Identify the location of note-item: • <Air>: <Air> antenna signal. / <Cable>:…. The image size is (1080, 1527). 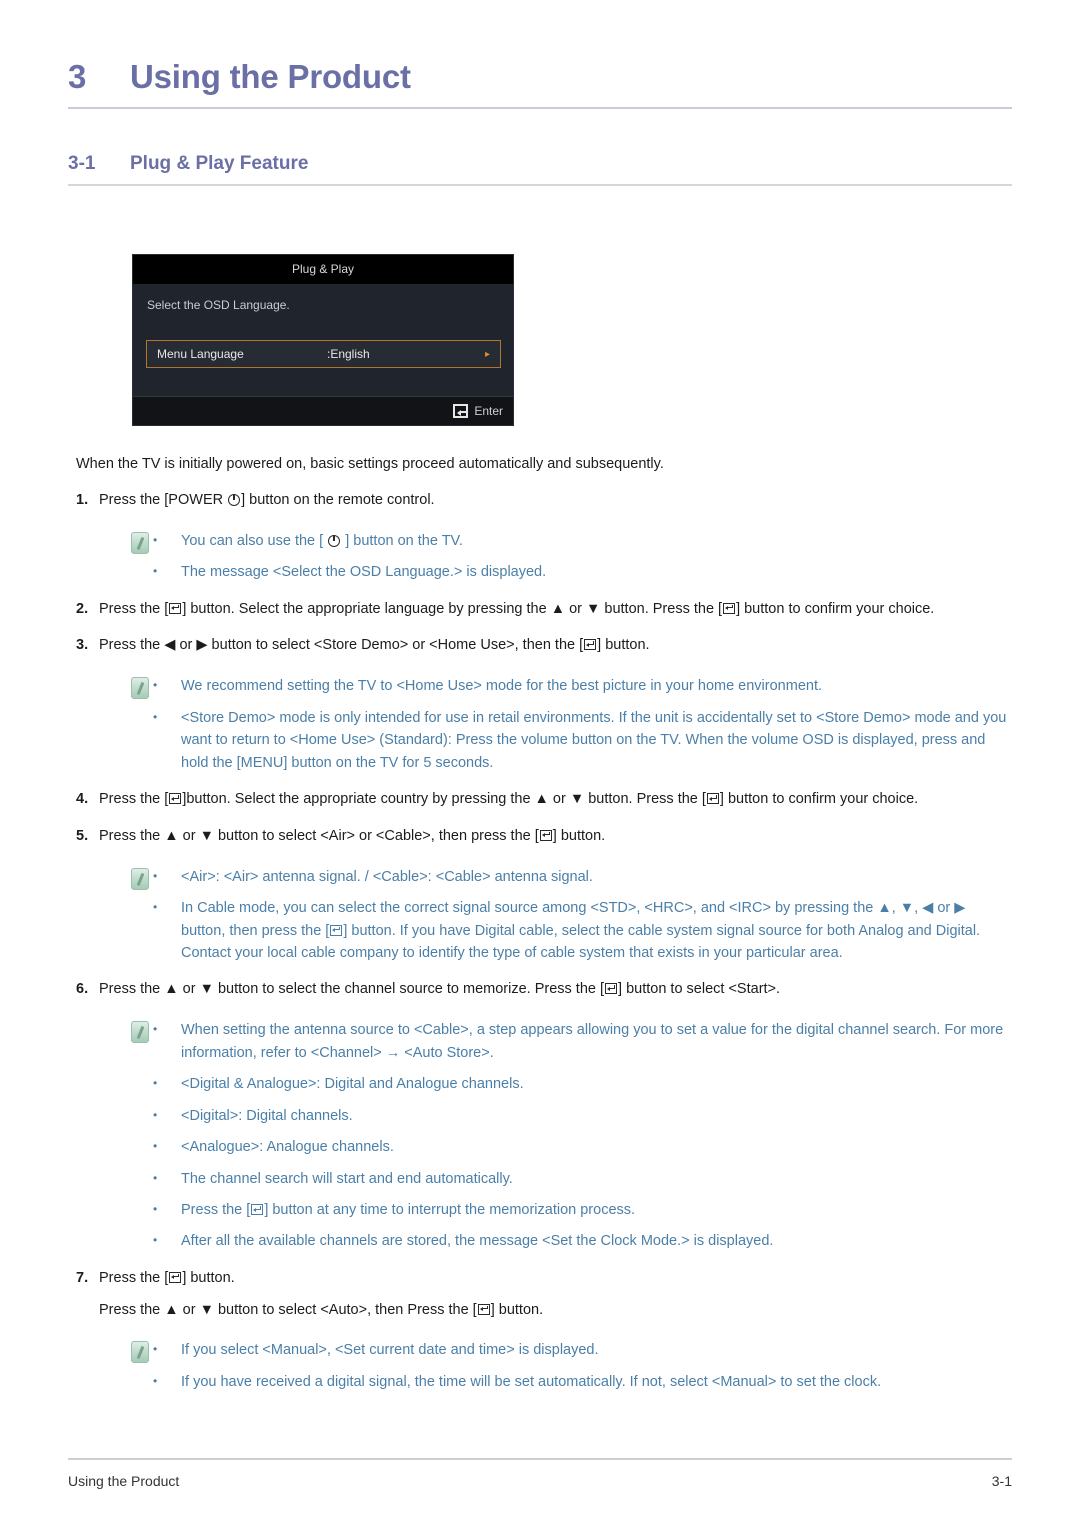
(582, 877).